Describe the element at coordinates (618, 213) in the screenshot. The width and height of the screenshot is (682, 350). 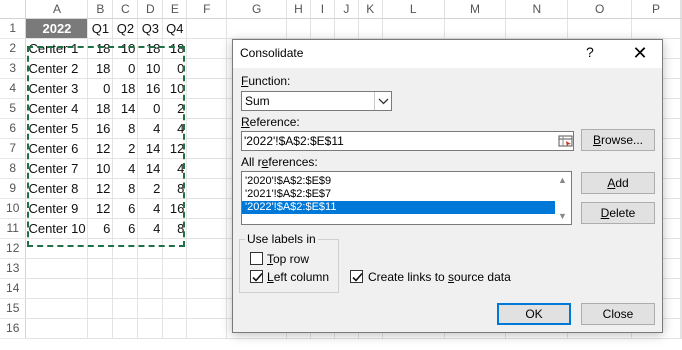
I see `delete-button: Delete` at that location.